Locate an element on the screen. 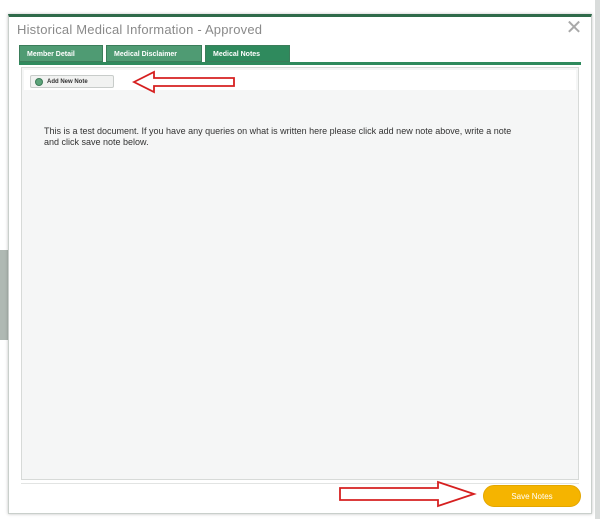 This screenshot has height=519, width=600. save-notes-button: Save Notes is located at coordinates (532, 496).